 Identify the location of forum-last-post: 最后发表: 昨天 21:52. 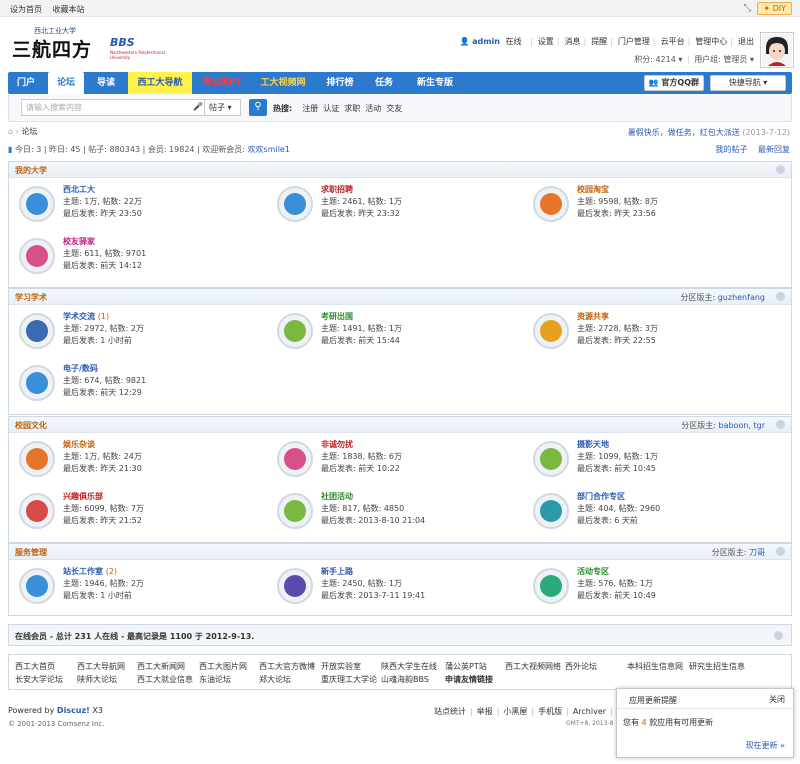
(103, 521).